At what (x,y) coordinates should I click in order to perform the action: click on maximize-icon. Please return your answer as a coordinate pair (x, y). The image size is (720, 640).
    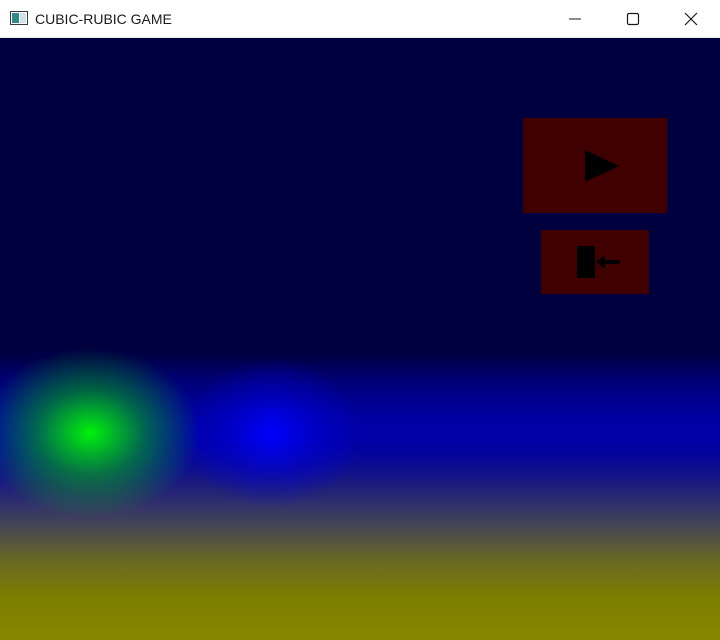
    Looking at the image, I should click on (633, 19).